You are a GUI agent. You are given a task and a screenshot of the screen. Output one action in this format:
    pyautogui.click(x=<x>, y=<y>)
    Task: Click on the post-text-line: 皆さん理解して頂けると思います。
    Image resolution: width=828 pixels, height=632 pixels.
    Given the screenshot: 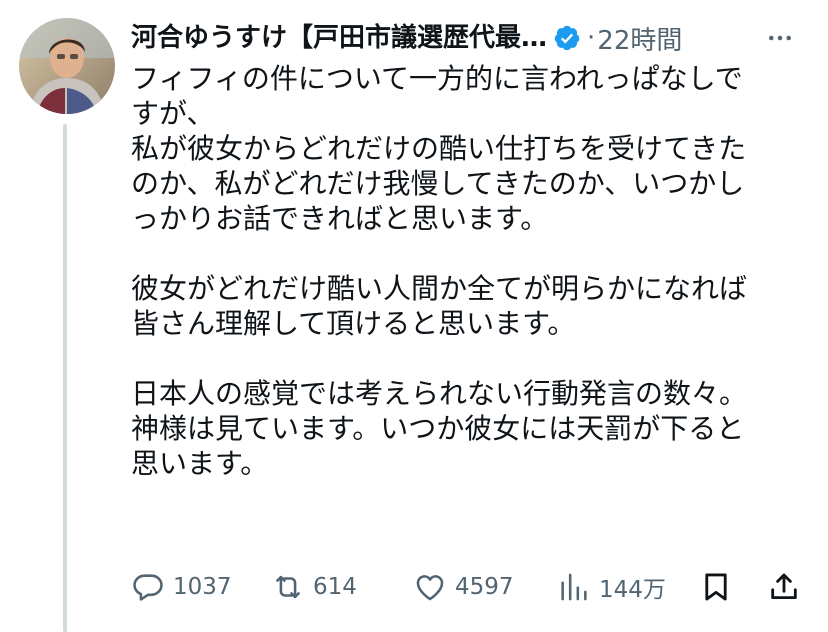 What is the action you would take?
    pyautogui.click(x=353, y=323)
    